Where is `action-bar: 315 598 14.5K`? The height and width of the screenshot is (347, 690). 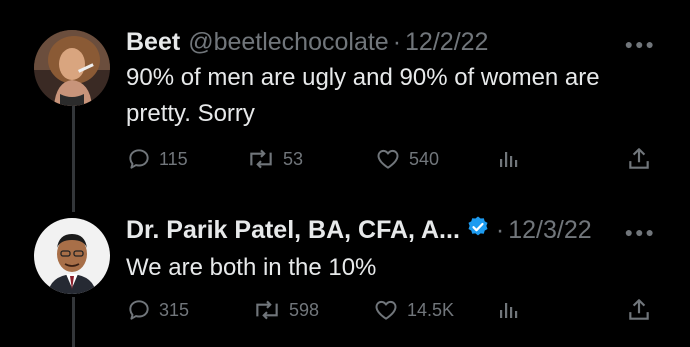 action-bar: 315 598 14.5K is located at coordinates (396, 310).